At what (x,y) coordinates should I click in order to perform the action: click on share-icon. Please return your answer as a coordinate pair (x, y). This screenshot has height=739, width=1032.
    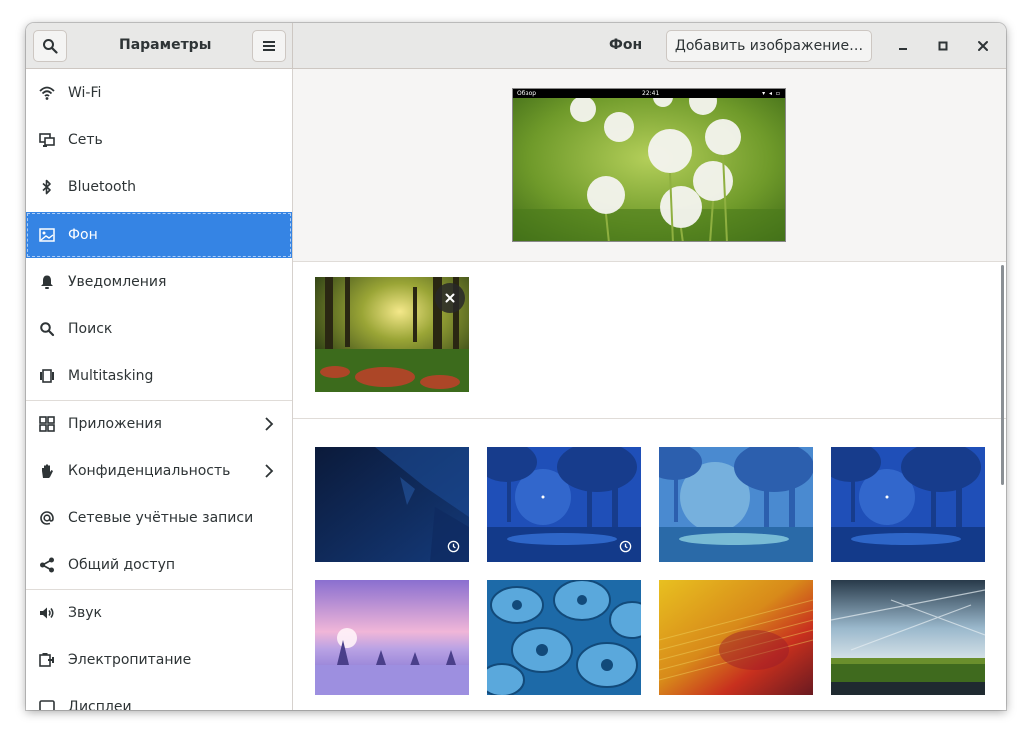
    Looking at the image, I should click on (47, 565).